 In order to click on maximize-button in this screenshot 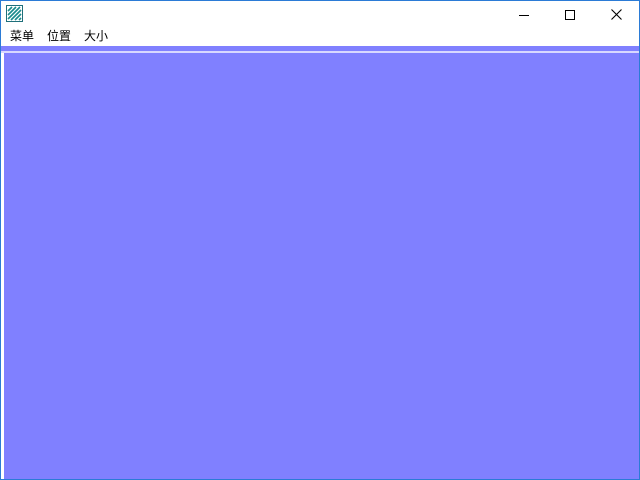, I will do `click(570, 14)`.